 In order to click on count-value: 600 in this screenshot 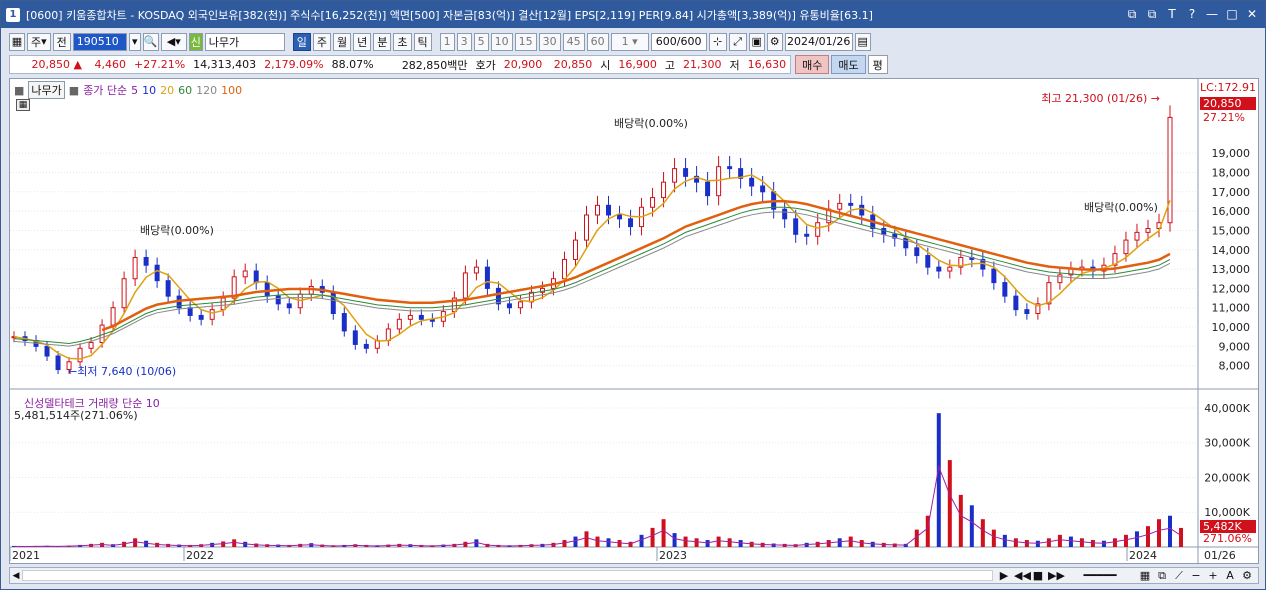, I will do `click(666, 41)`.